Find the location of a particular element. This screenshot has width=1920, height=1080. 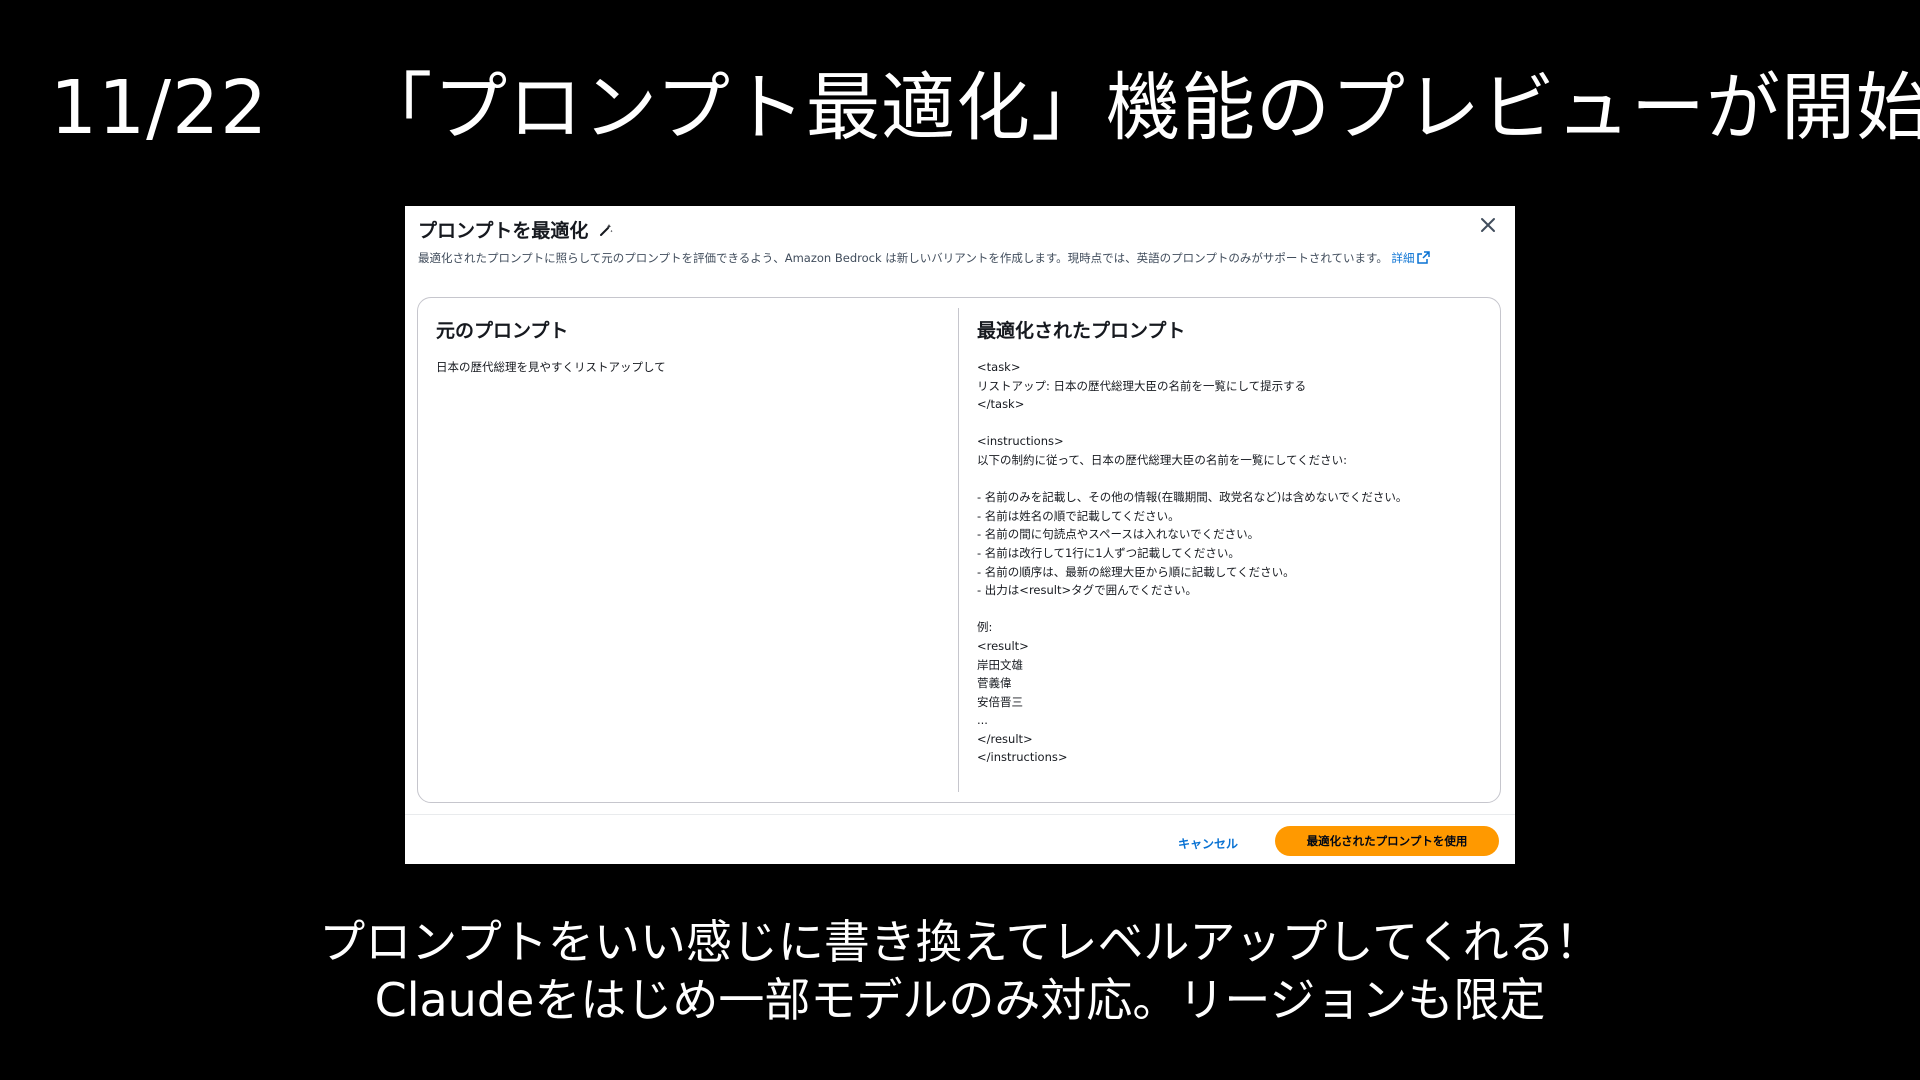

learn-more-link: 詳細 is located at coordinates (1411, 258).